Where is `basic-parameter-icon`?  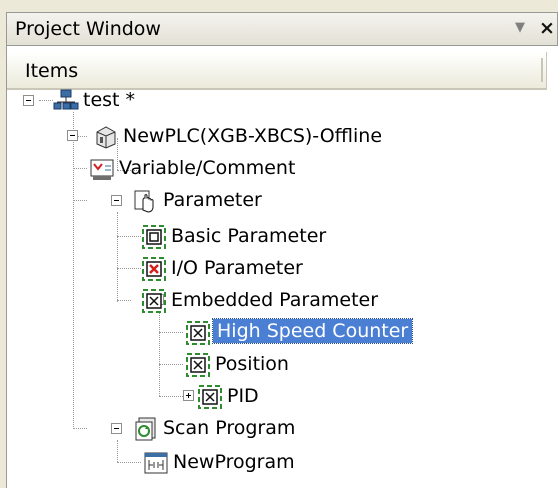
basic-parameter-icon is located at coordinates (154, 237).